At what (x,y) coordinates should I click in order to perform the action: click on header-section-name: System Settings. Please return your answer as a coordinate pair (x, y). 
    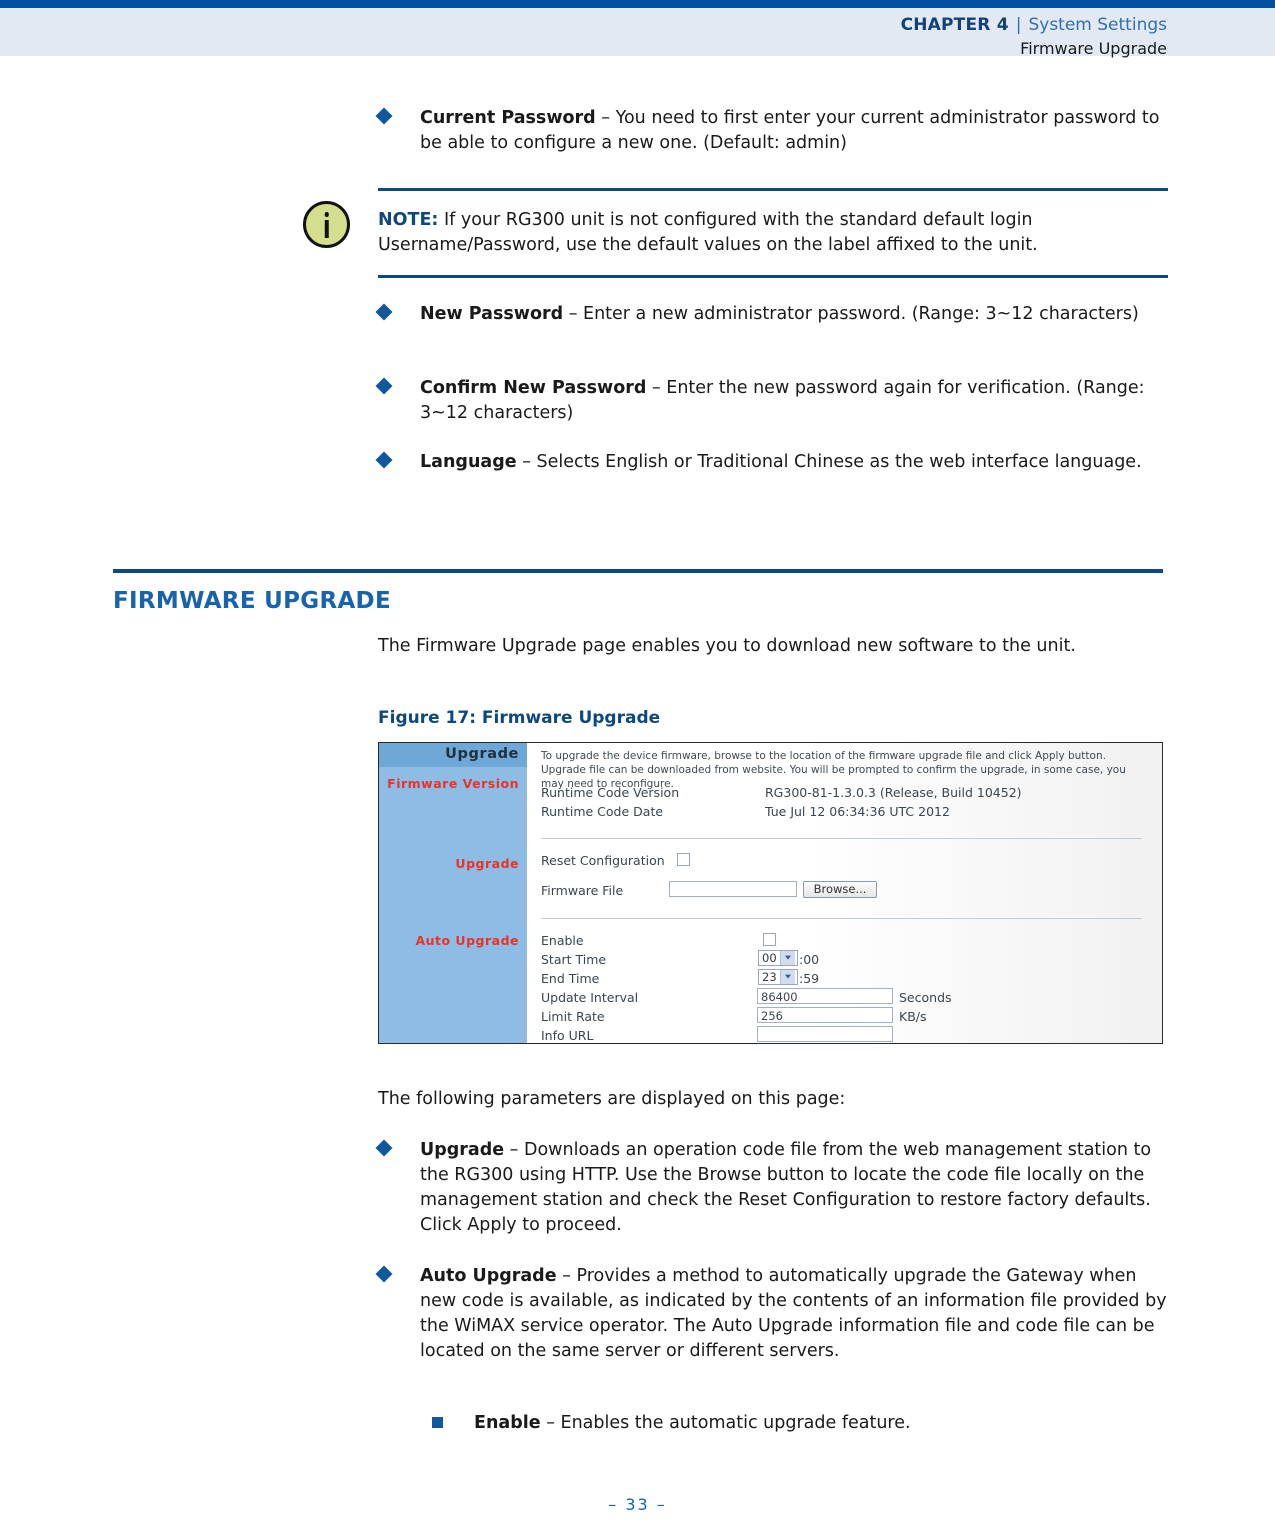
    Looking at the image, I should click on (1097, 25).